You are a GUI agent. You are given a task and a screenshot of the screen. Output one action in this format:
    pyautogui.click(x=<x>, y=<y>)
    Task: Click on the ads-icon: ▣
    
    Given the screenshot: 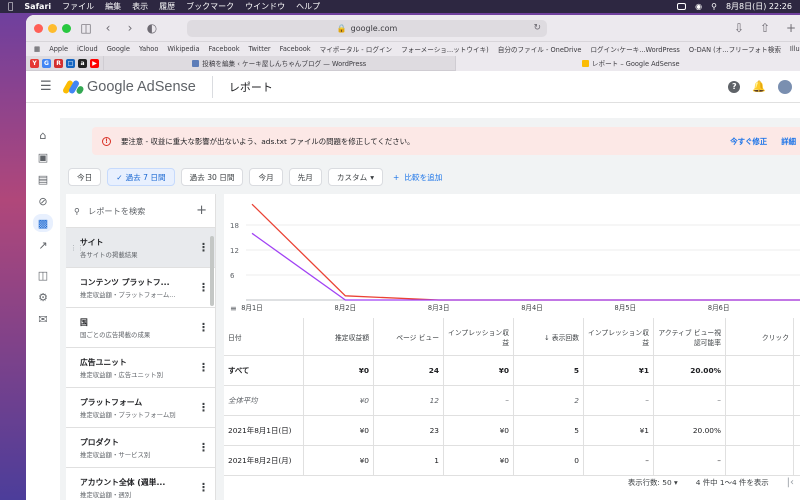 What is the action you would take?
    pyautogui.click(x=43, y=157)
    